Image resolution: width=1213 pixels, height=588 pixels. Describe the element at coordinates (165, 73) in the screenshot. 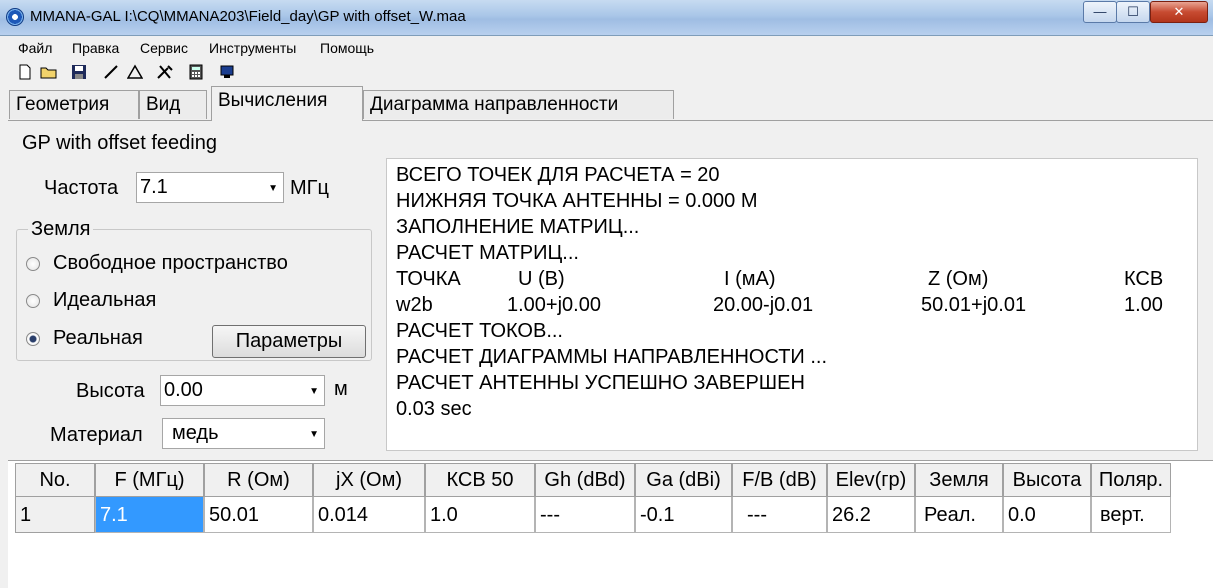

I see `tools-icon` at that location.